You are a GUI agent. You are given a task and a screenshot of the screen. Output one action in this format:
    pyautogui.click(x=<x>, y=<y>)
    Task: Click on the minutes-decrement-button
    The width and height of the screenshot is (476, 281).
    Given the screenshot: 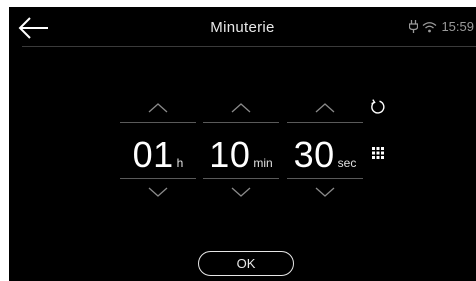 What is the action you would take?
    pyautogui.click(x=241, y=193)
    